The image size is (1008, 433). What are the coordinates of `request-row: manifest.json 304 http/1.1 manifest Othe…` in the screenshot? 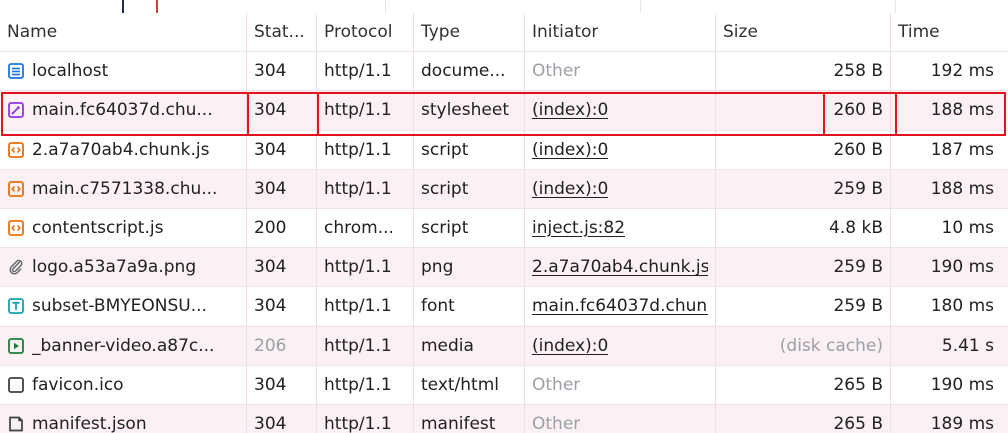 It's located at (504, 418).